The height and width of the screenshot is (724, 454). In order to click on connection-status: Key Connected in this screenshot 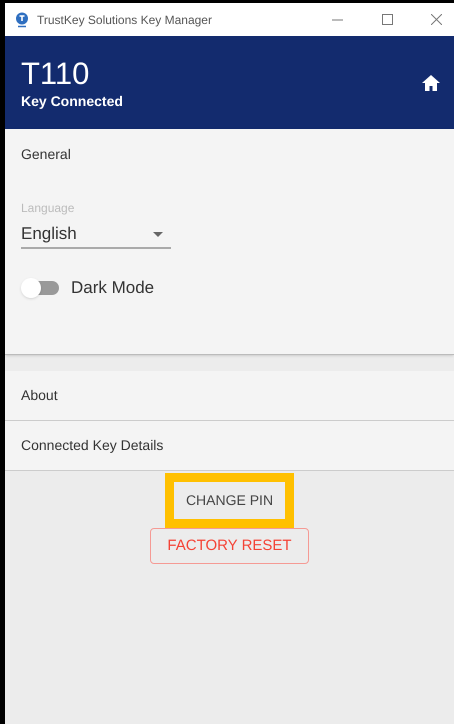, I will do `click(72, 101)`.